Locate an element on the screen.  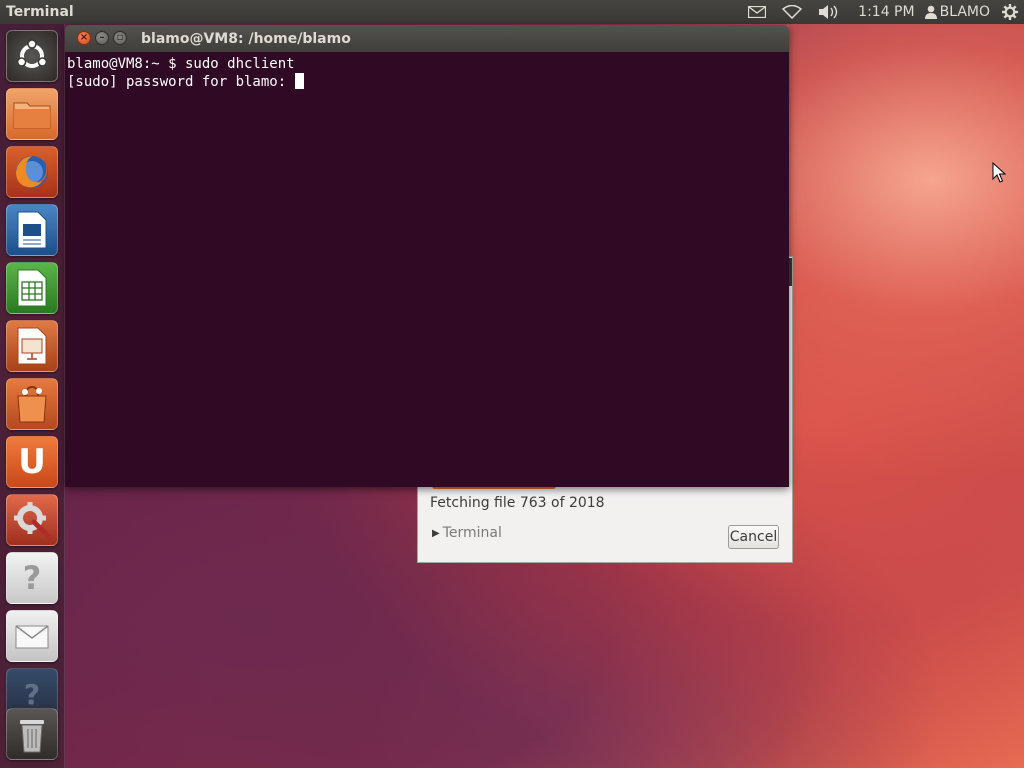
terminal-expander: ▶ Terminal is located at coordinates (467, 533).